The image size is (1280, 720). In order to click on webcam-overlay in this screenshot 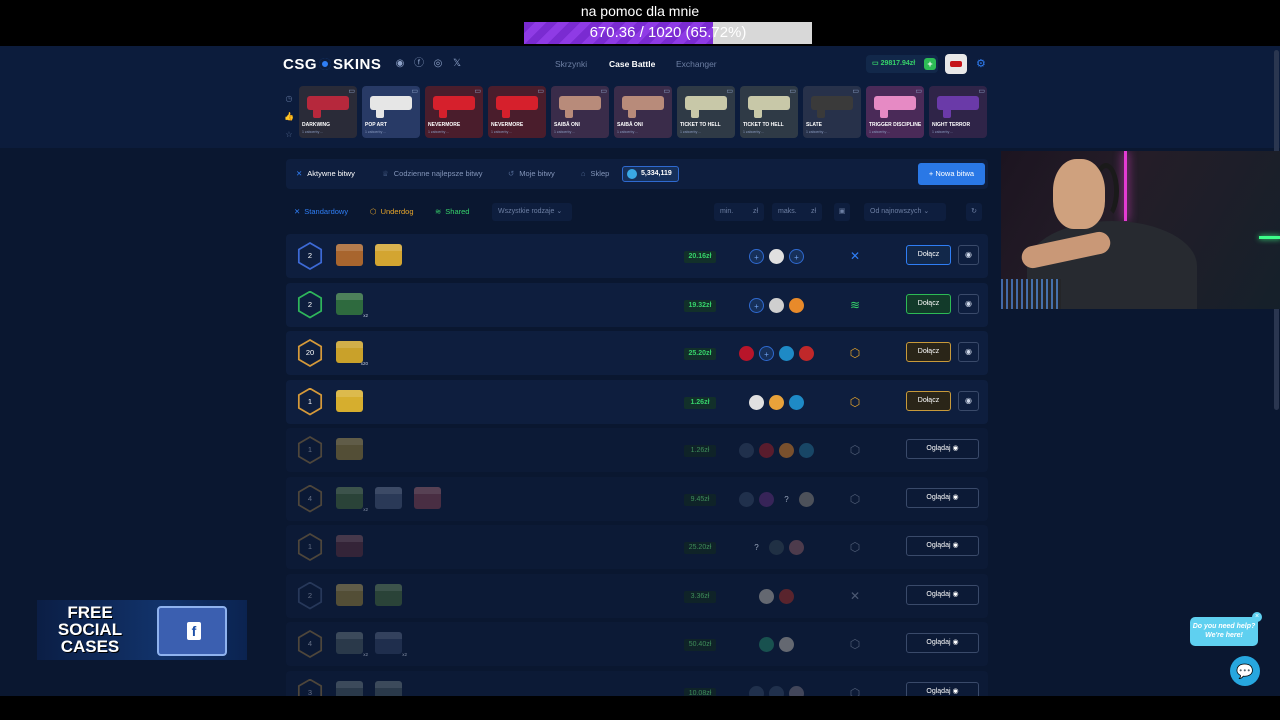, I will do `click(1140, 230)`.